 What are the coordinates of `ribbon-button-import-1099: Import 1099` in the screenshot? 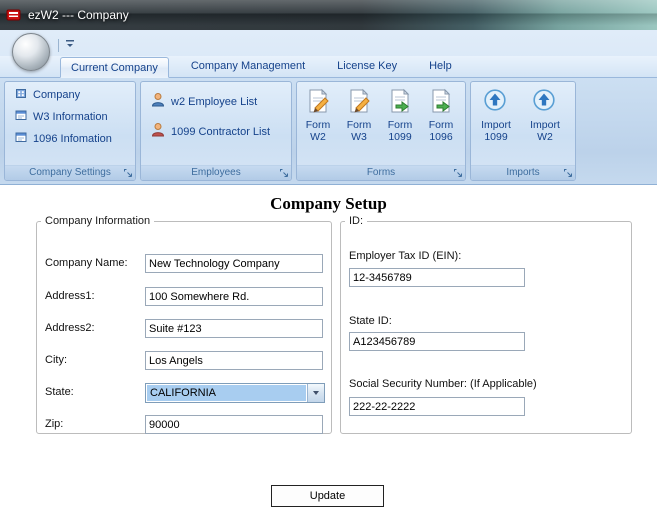 It's located at (496, 124).